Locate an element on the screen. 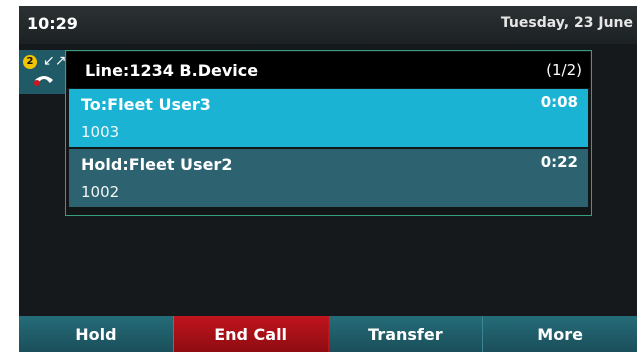 The height and width of the screenshot is (352, 641). phone-handset-icon is located at coordinates (43, 81).